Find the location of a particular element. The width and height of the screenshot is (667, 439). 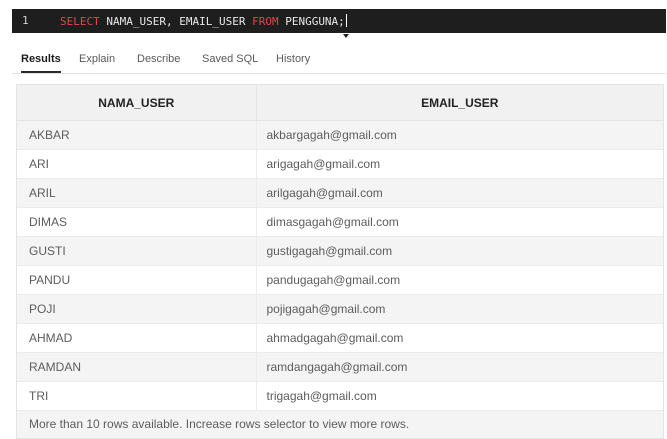

cell-email-user: dimasgagah@gmail.com is located at coordinates (459, 222).